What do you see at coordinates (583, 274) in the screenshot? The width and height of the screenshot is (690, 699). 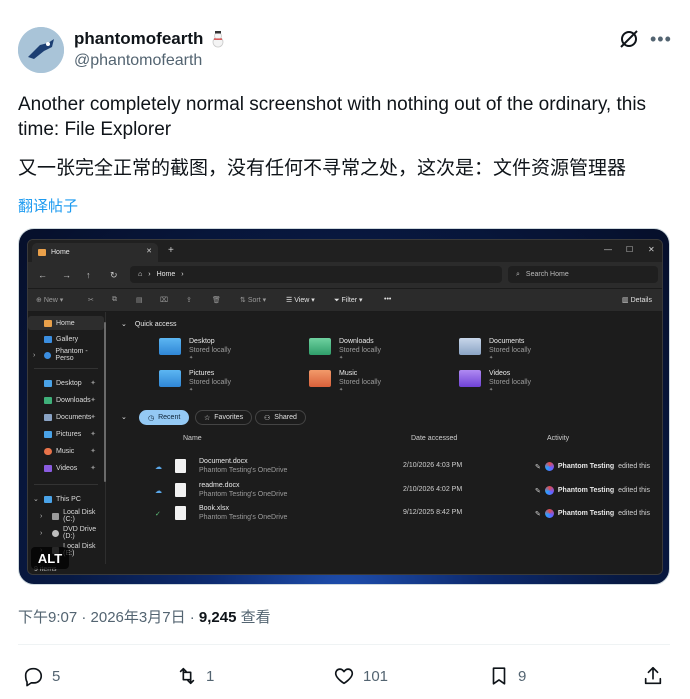 I see `search-input: ⌕ Search Home` at bounding box center [583, 274].